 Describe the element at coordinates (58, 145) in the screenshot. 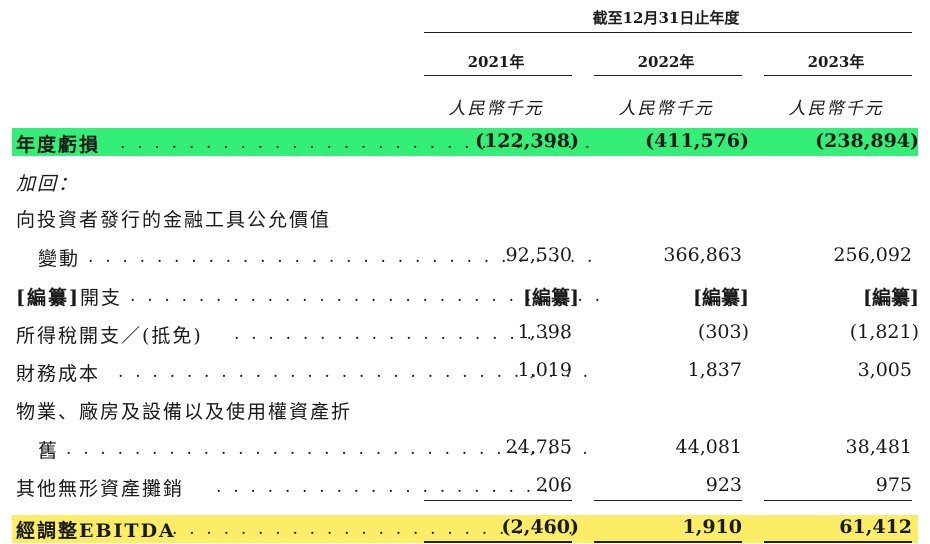

I see `loss-label: 年度虧損` at that location.